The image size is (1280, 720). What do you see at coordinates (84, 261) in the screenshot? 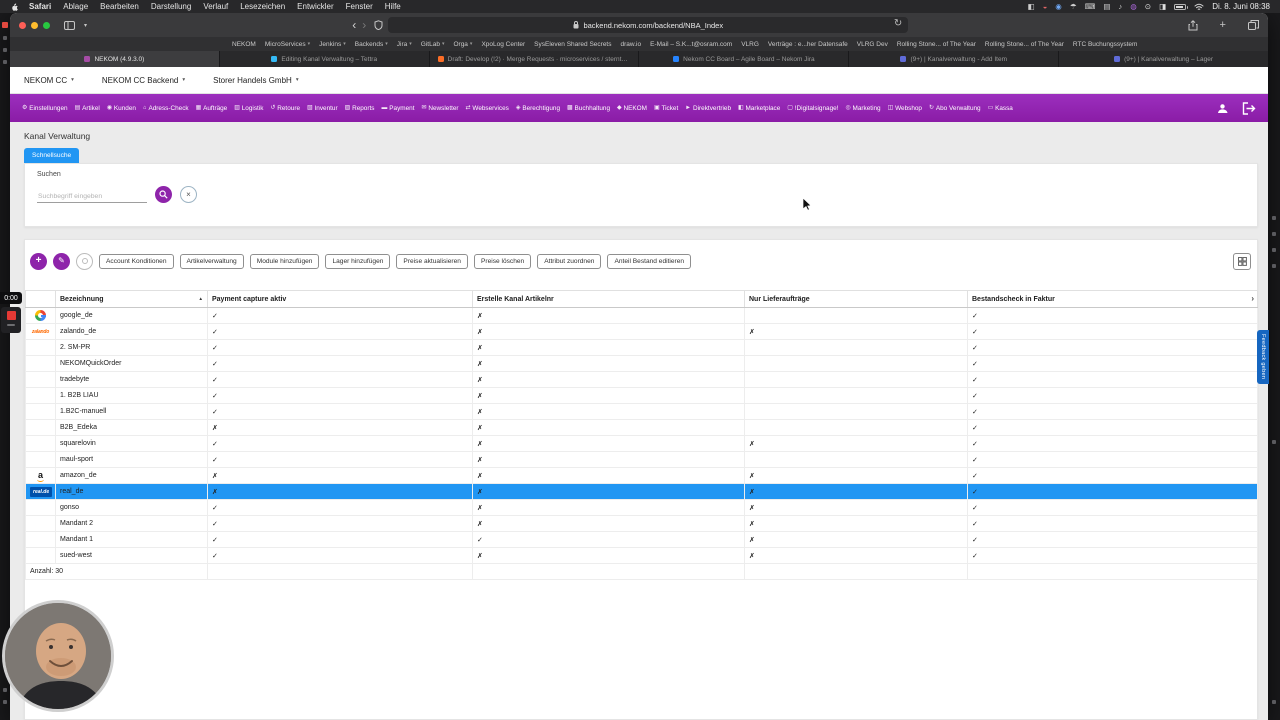
I see `disabled-circle-button` at bounding box center [84, 261].